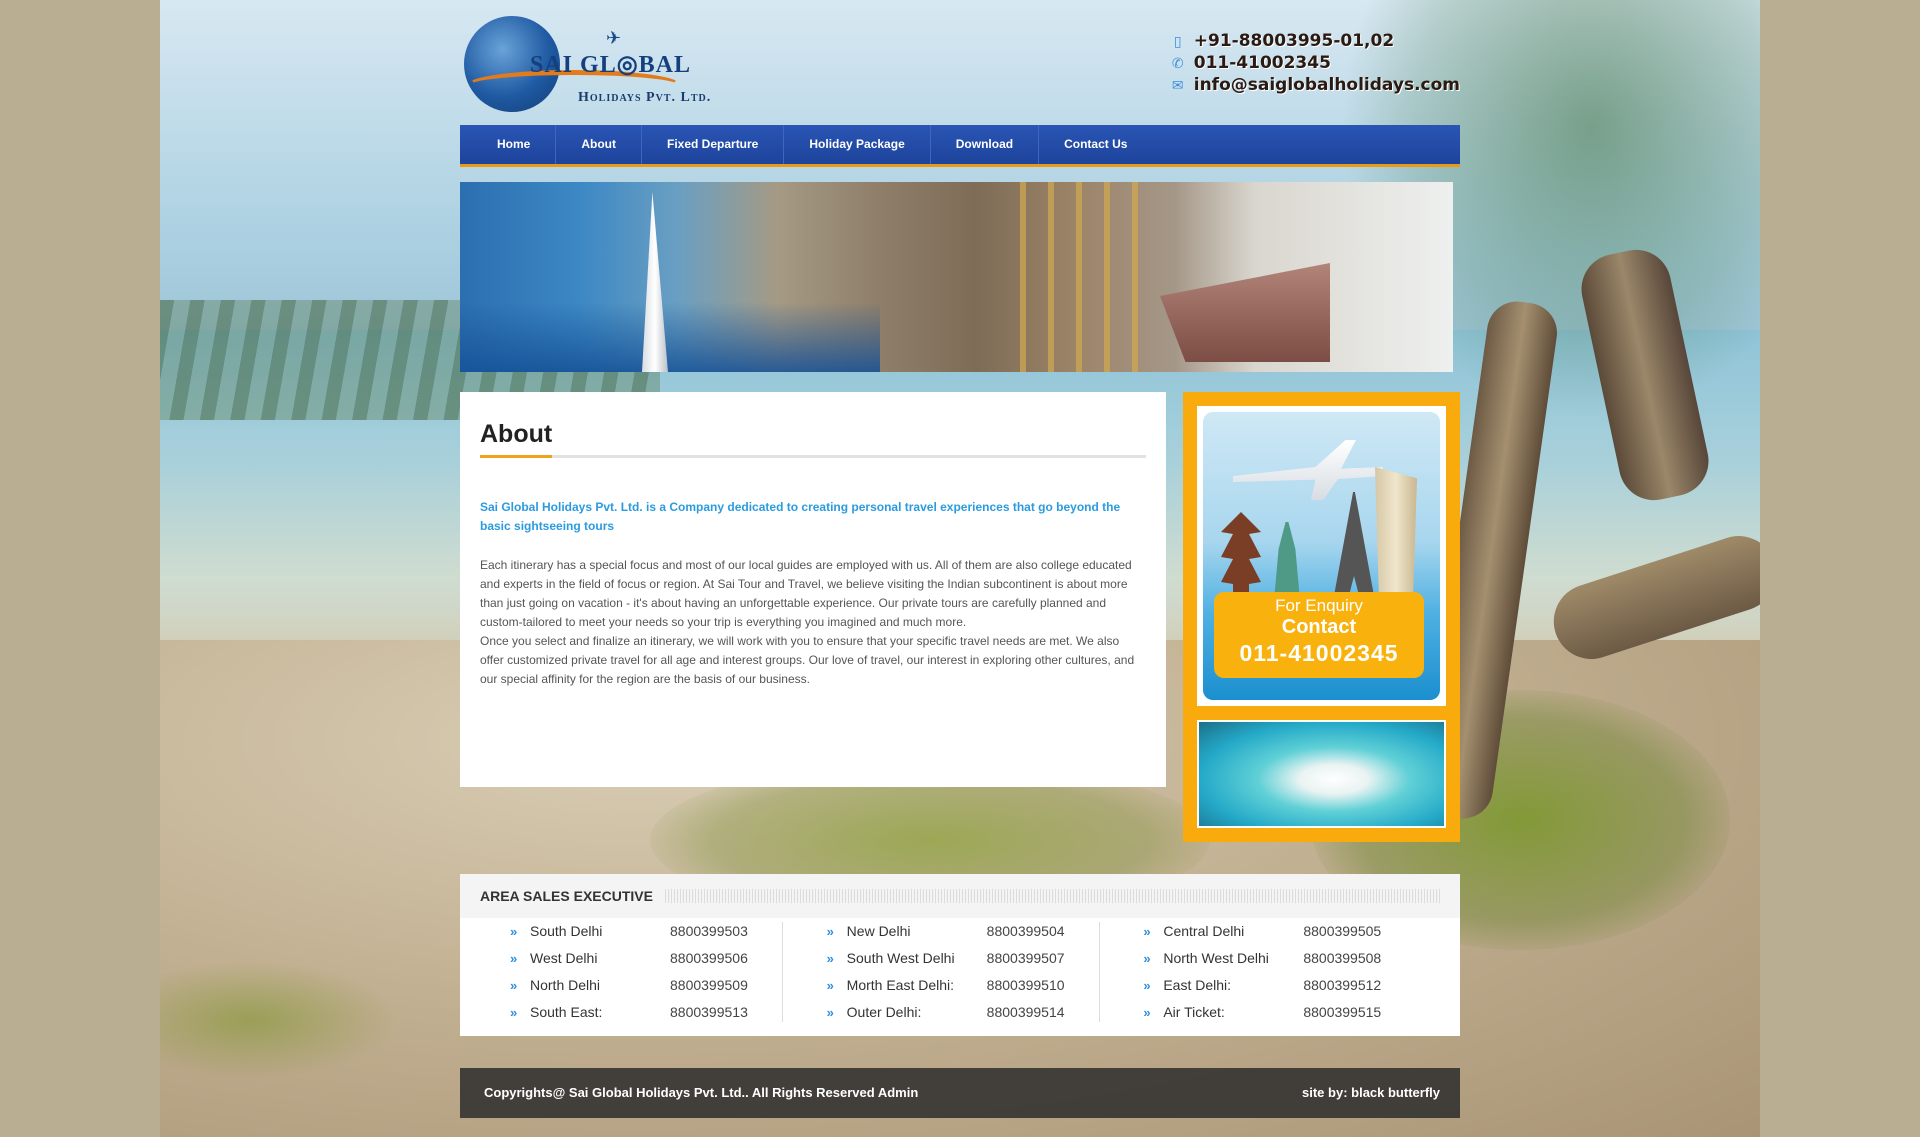 The image size is (1920, 1137). Describe the element at coordinates (668, 958) in the screenshot. I see `list-item: » West Delhi 8800399506` at that location.